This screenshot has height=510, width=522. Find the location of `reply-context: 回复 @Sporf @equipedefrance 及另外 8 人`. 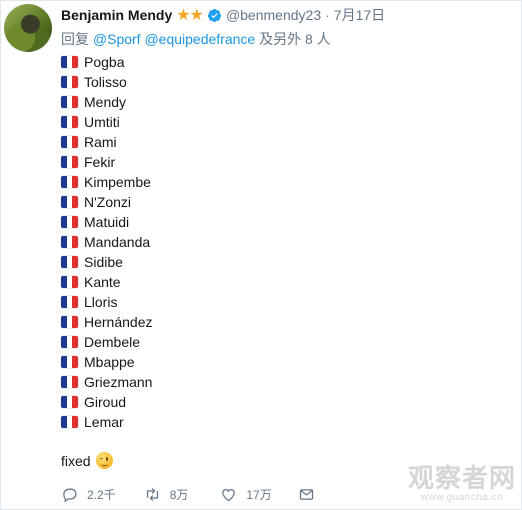

reply-context: 回复 @Sporf @equipedefrance 及另外 8 人 is located at coordinates (196, 39).